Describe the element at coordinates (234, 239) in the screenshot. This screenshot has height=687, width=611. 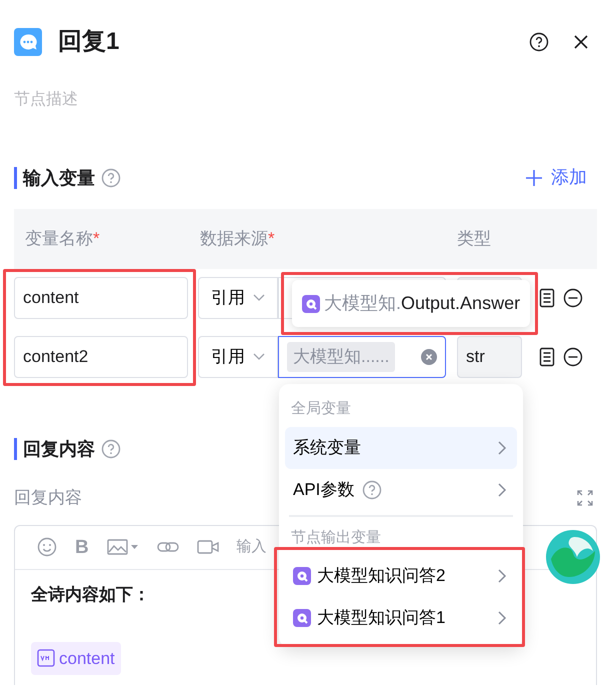
I see `column-header: 数据来源` at that location.